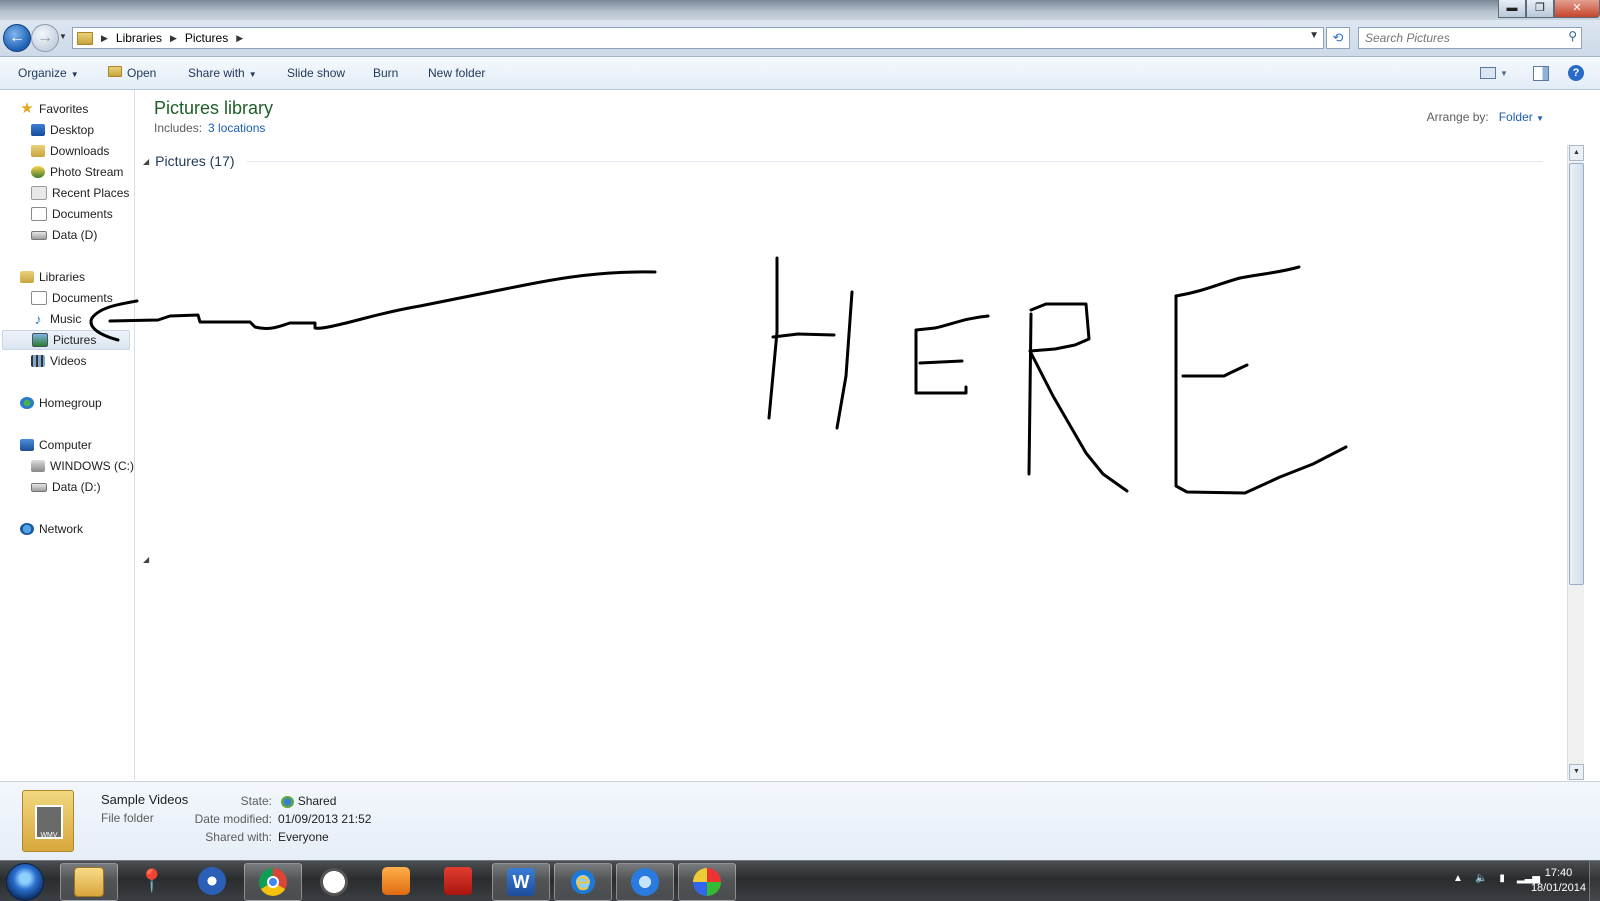  I want to click on change-view-button: ▼, so click(1494, 73).